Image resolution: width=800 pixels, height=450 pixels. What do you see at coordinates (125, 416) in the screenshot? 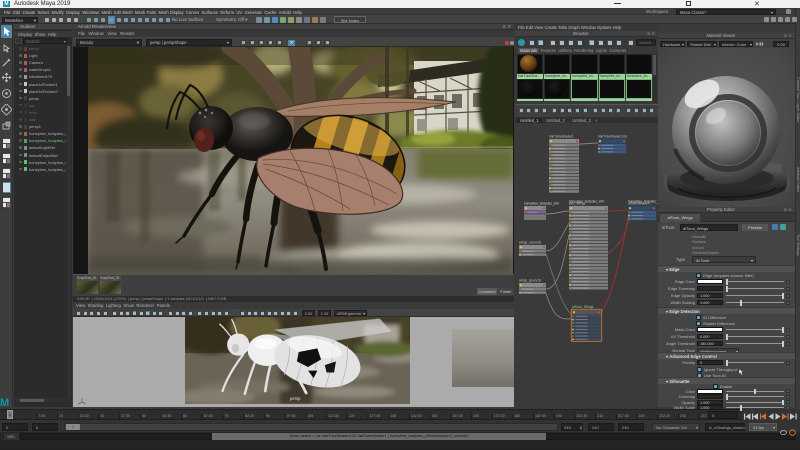
I see `svg-text: 37:30` at bounding box center [125, 416].